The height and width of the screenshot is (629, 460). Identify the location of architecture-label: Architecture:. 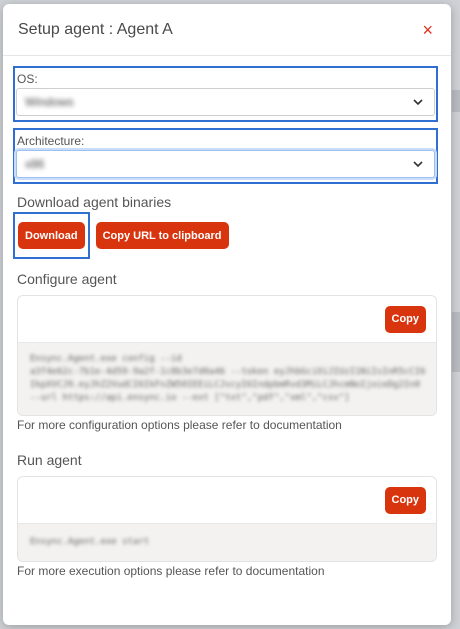
(51, 141).